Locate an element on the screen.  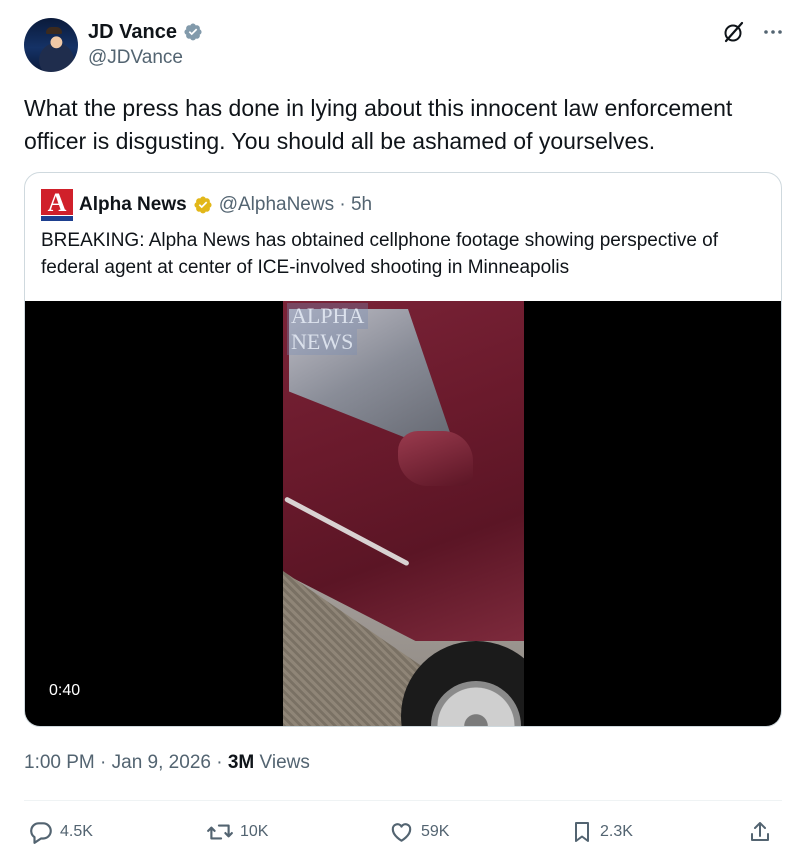
tweet-timestamp: 1:00 PM · Jan 9, 2026 · is located at coordinates (126, 762).